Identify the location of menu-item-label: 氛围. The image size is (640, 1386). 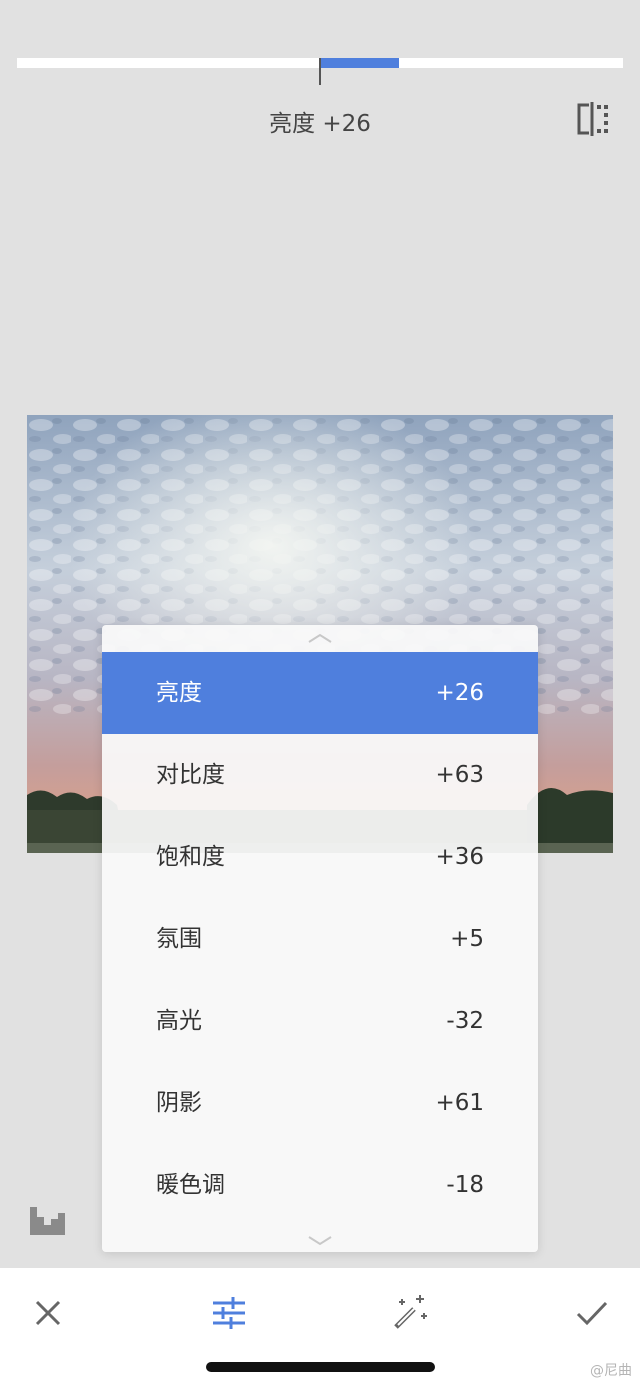
(179, 939).